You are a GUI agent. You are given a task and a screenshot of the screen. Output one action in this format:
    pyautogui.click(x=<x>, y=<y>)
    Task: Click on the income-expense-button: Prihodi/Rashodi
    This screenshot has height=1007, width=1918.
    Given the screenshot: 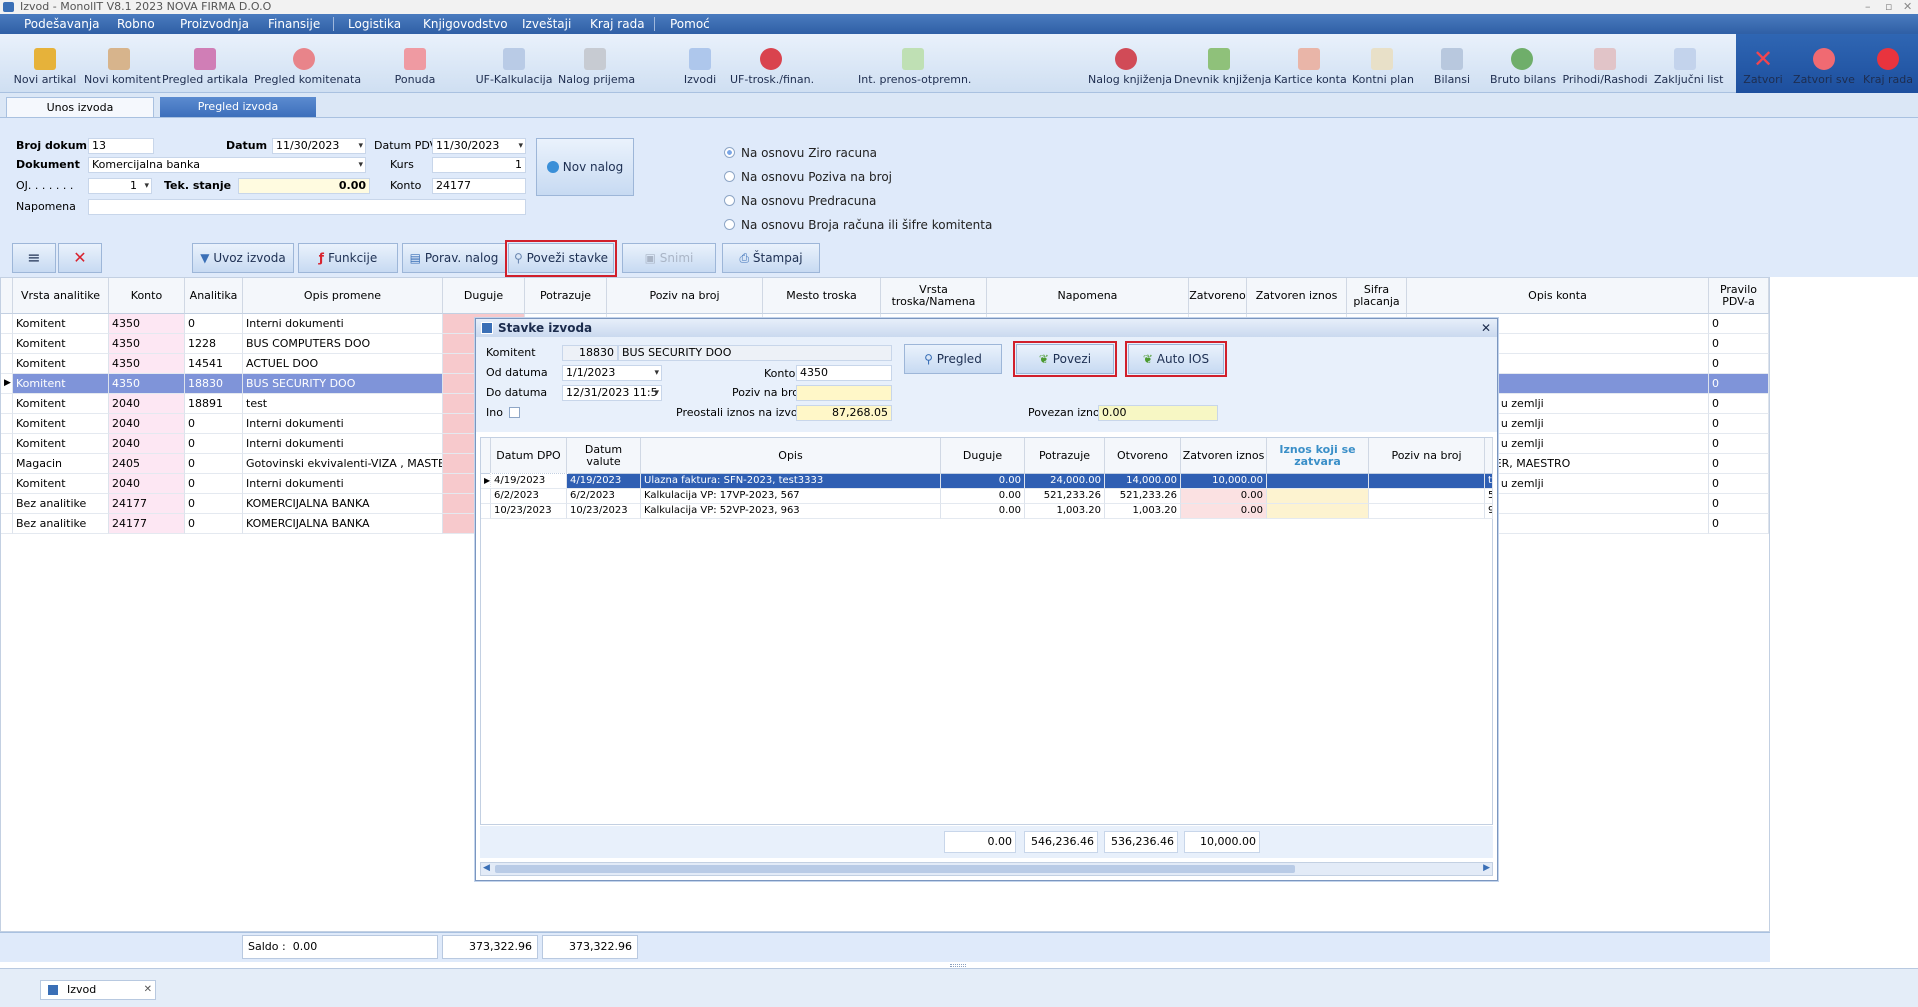 What is the action you would take?
    pyautogui.click(x=1605, y=63)
    